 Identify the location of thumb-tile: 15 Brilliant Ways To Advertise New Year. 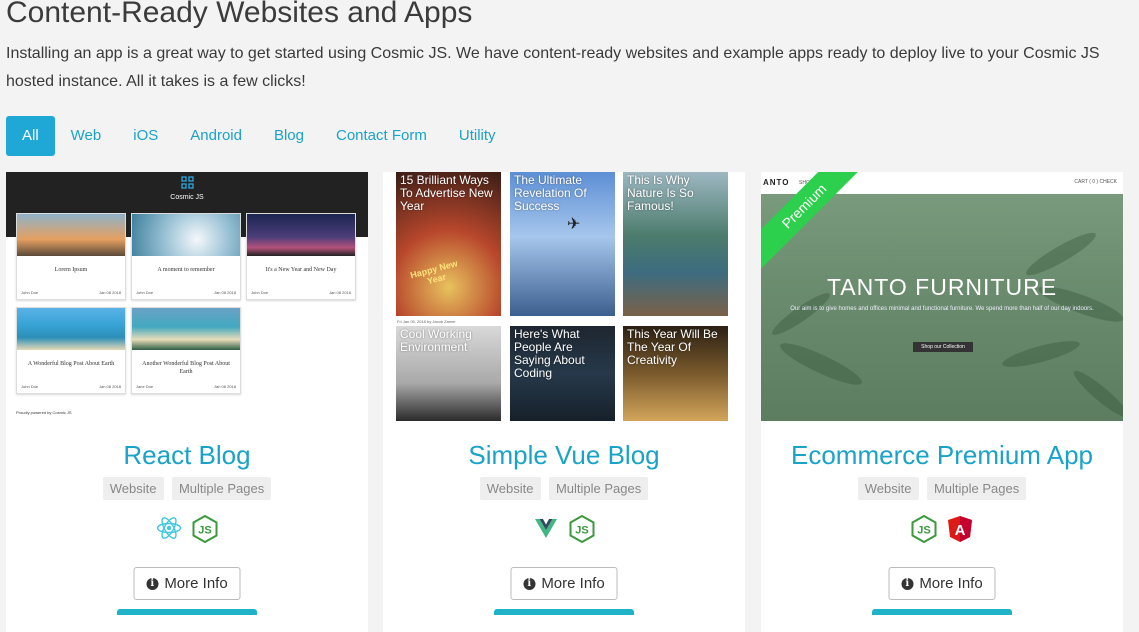
(448, 244).